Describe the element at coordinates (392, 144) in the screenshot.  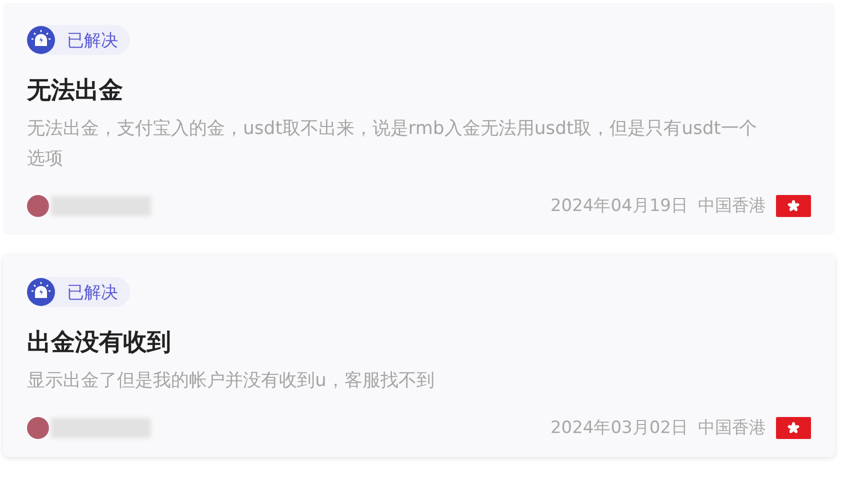
I see `post-description: 无法出金，支付宝入的金，usdt取不出来，说是rmb入金无法用usdt取，但是只有usdt一个选项` at that location.